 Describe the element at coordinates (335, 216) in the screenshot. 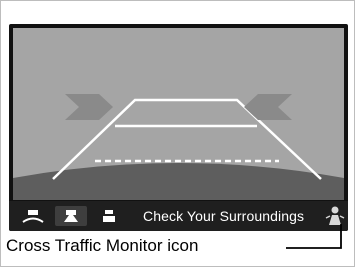

I see `cross-traffic-monitor-icon` at that location.